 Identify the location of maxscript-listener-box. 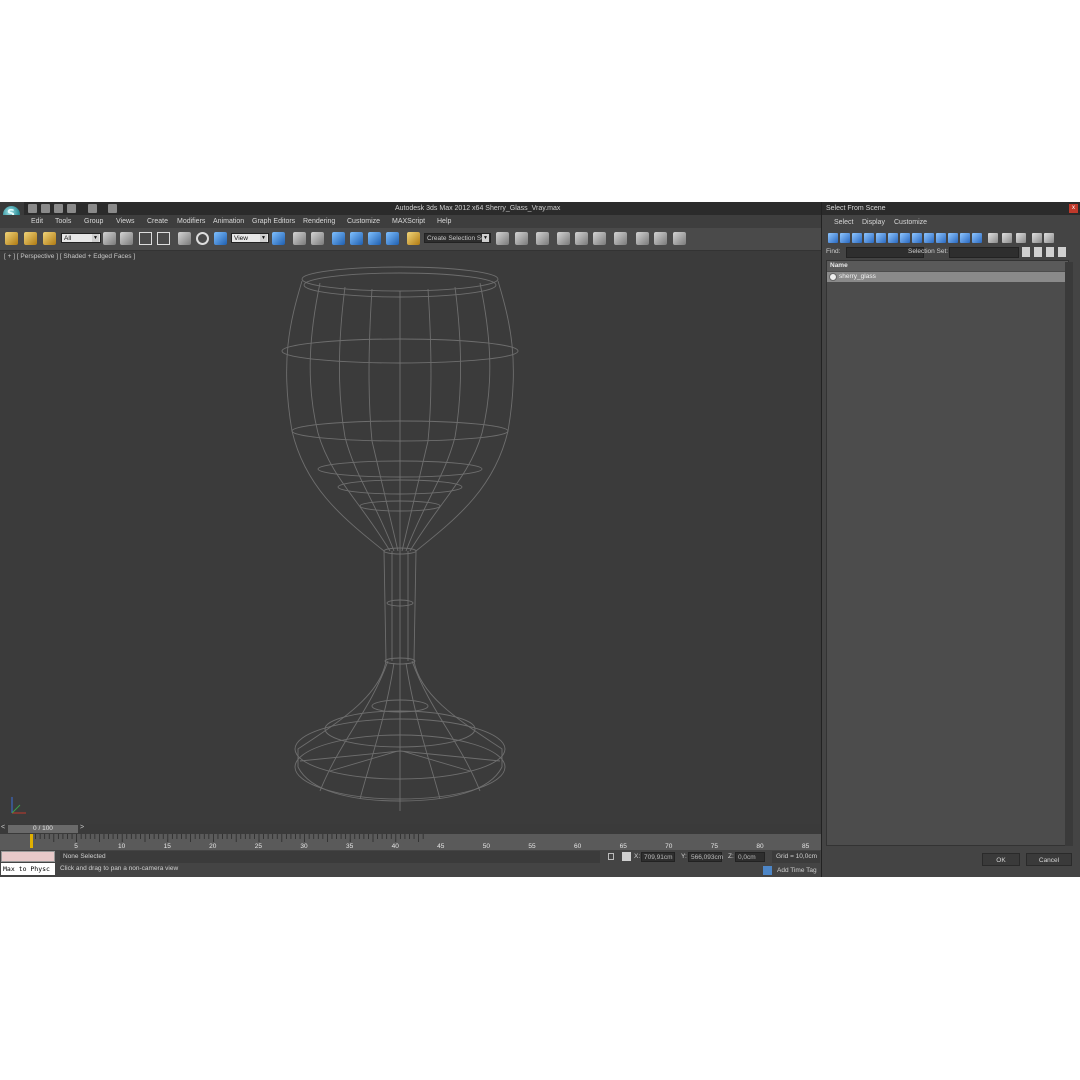
(28, 856).